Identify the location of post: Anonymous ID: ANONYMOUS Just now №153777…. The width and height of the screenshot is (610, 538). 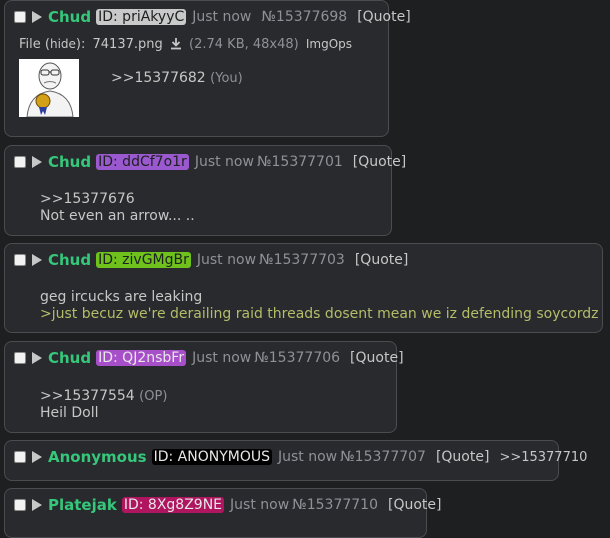
(295, 460).